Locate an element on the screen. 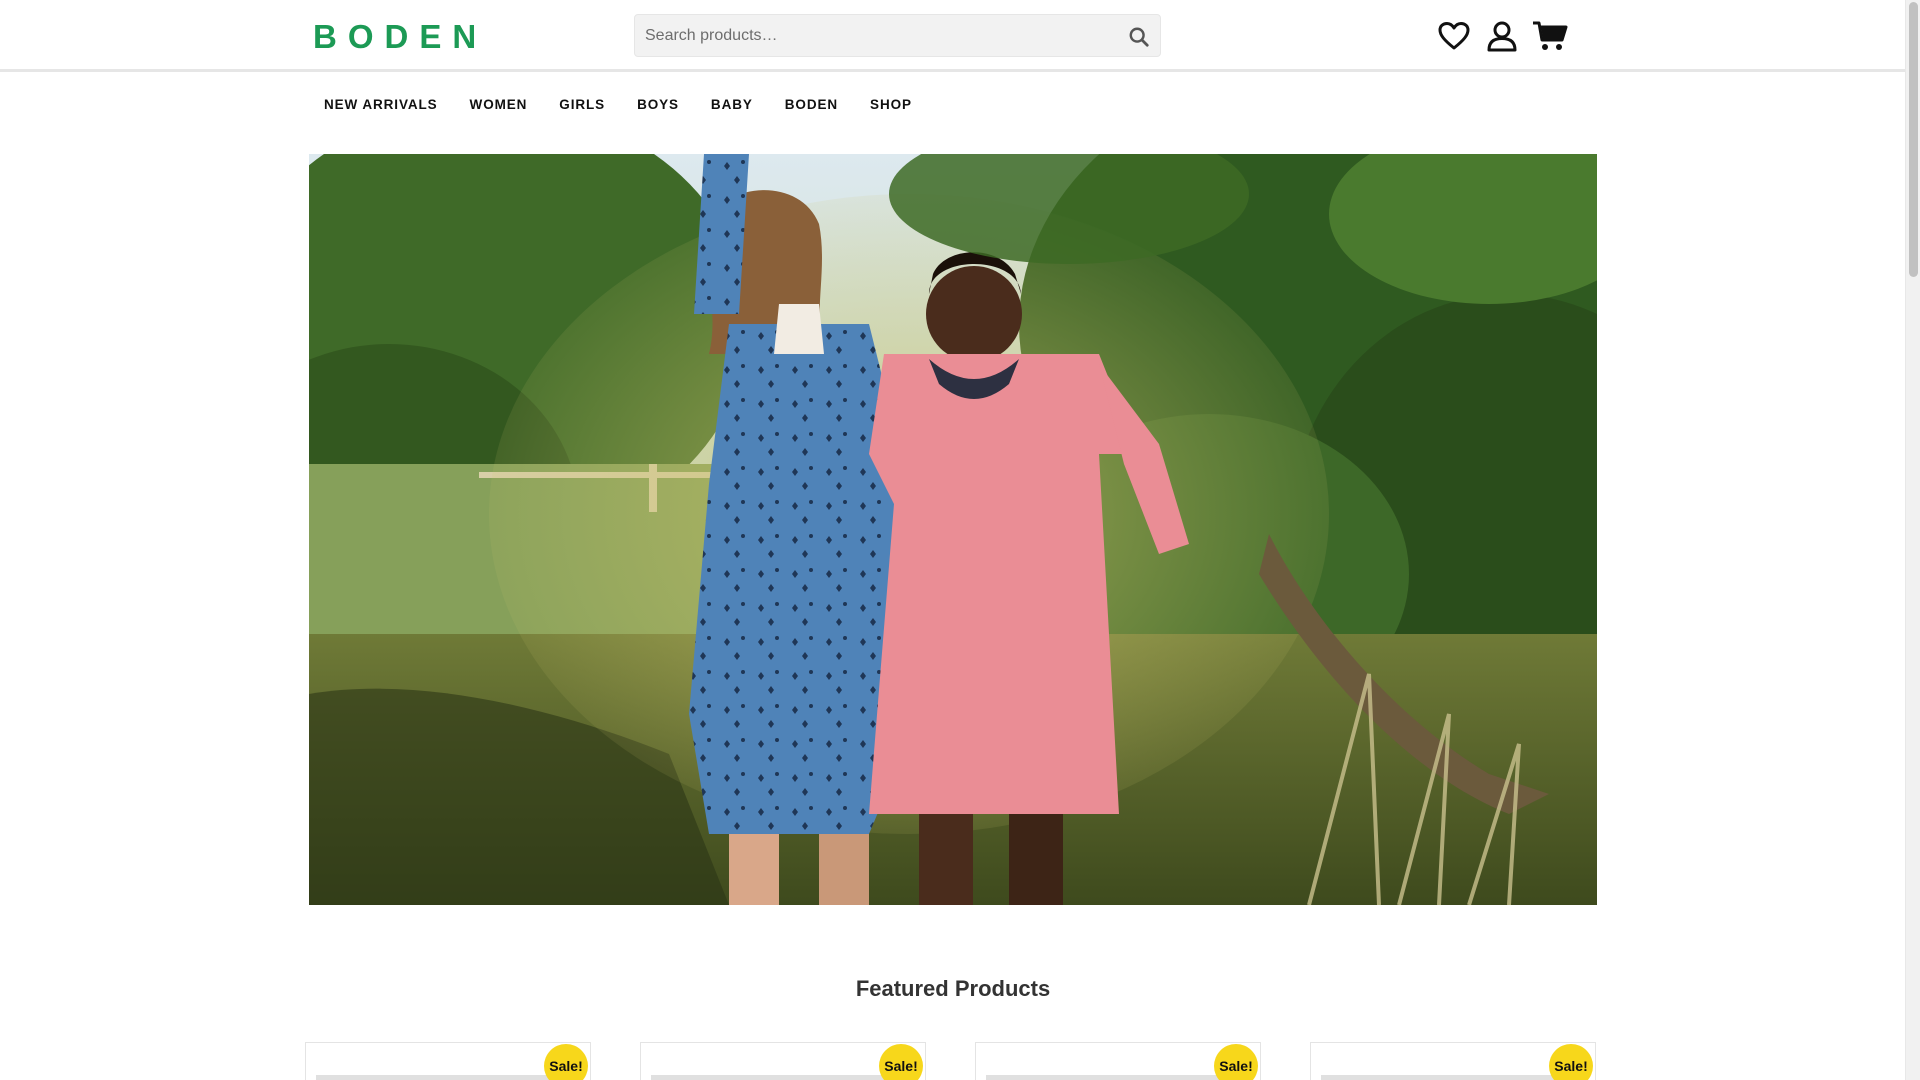 The height and width of the screenshot is (1080, 1920). wishlist-heart-icon is located at coordinates (1454, 36).